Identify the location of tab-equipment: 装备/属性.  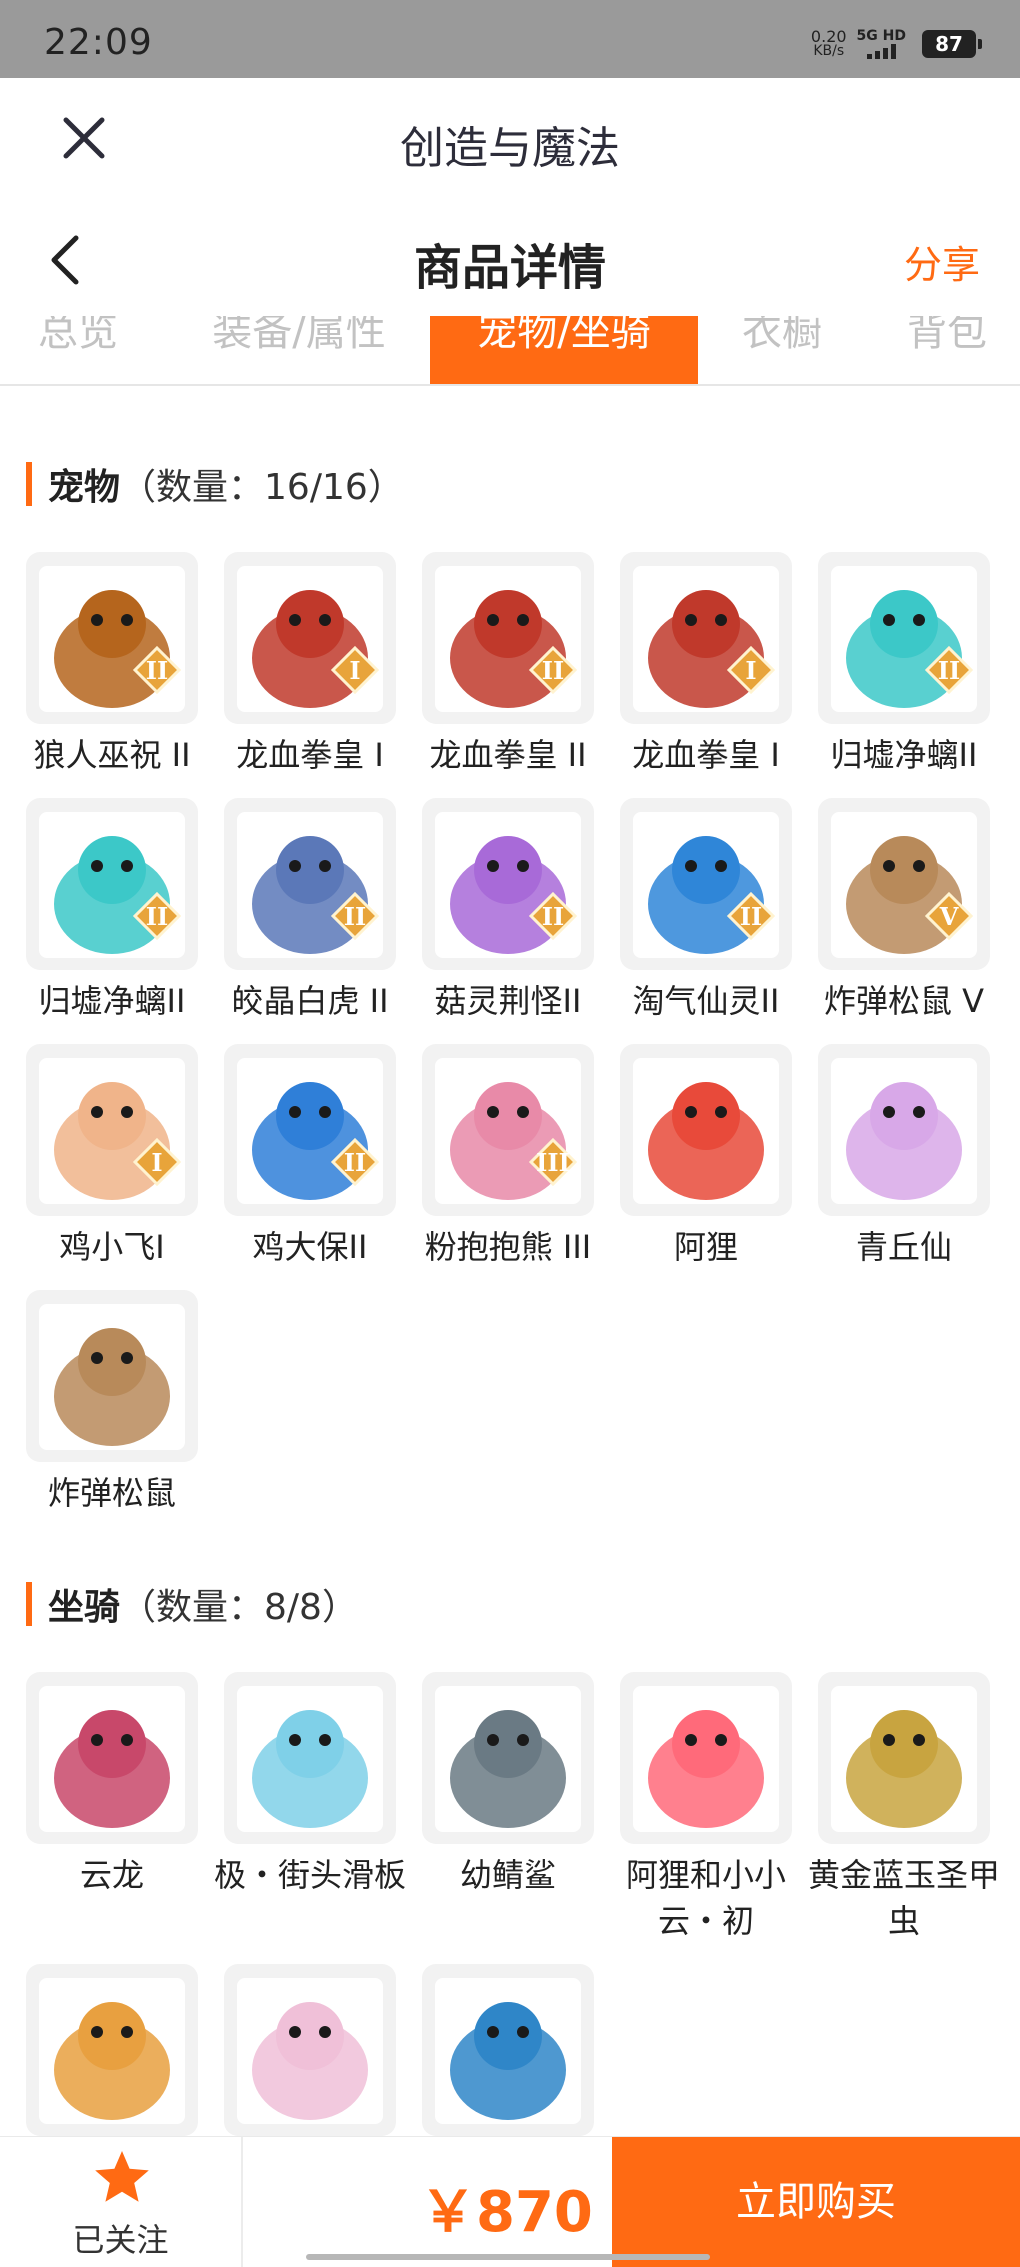
(299, 350).